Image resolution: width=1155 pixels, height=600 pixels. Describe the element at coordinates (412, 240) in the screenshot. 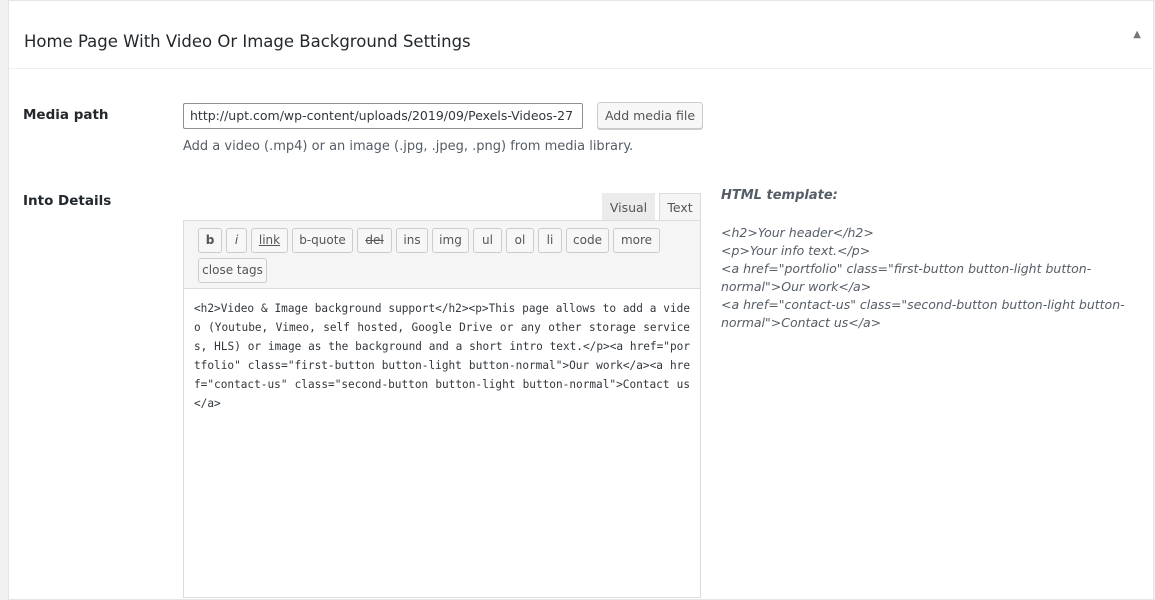

I see `quicktag-ins-button: ins` at that location.